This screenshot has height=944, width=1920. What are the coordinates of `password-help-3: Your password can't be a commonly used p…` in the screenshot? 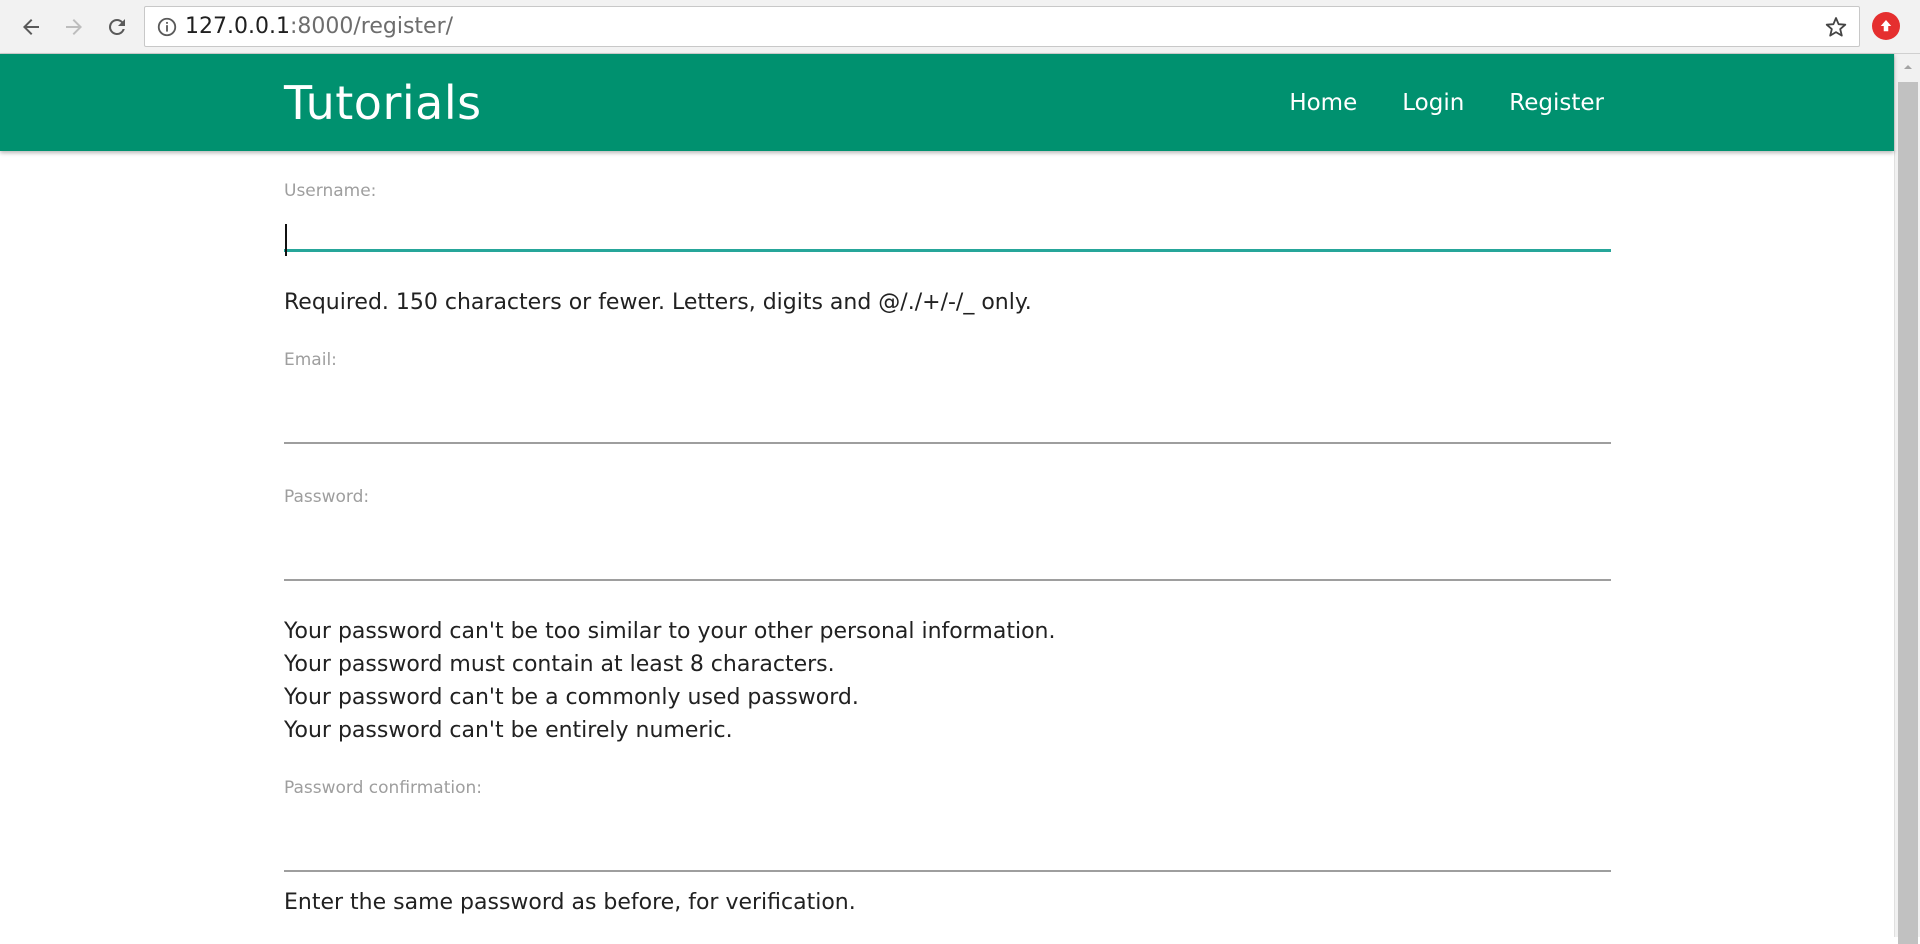 It's located at (571, 697).